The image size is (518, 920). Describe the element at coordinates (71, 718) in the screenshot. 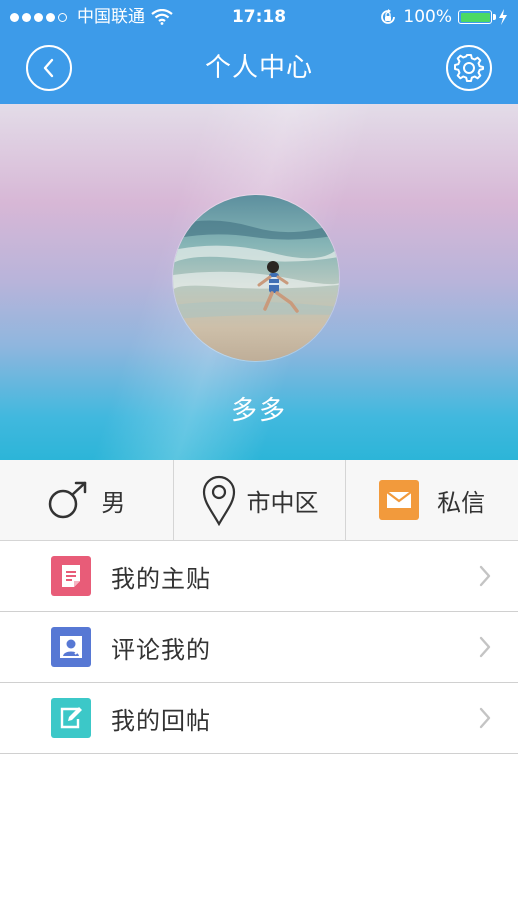

I see `edit-icon` at that location.